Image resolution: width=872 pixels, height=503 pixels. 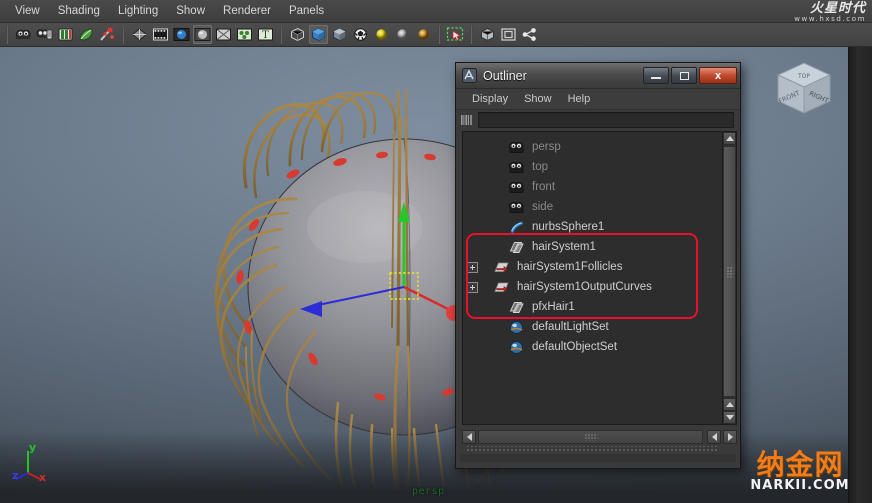 I want to click on outliner-menu-bar: Display Show Help, so click(x=598, y=99).